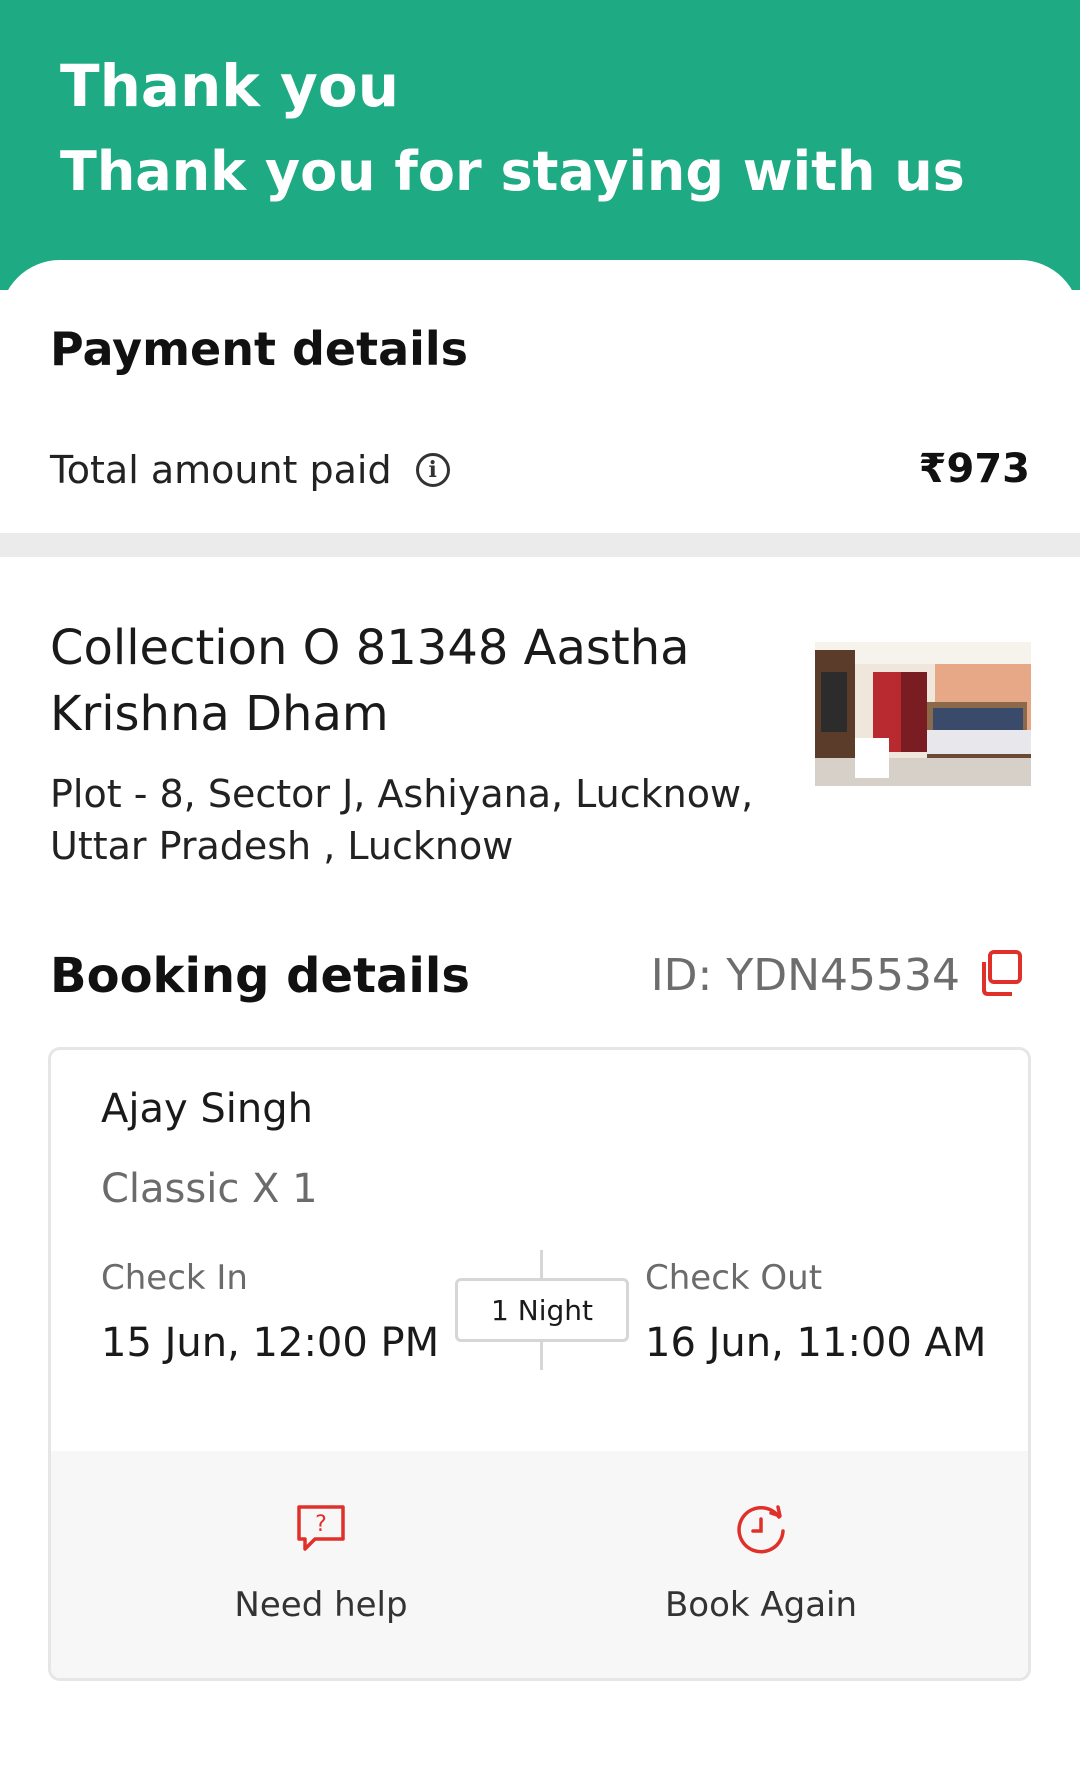 This screenshot has width=1080, height=1774. I want to click on header-title: Thank you, so click(229, 86).